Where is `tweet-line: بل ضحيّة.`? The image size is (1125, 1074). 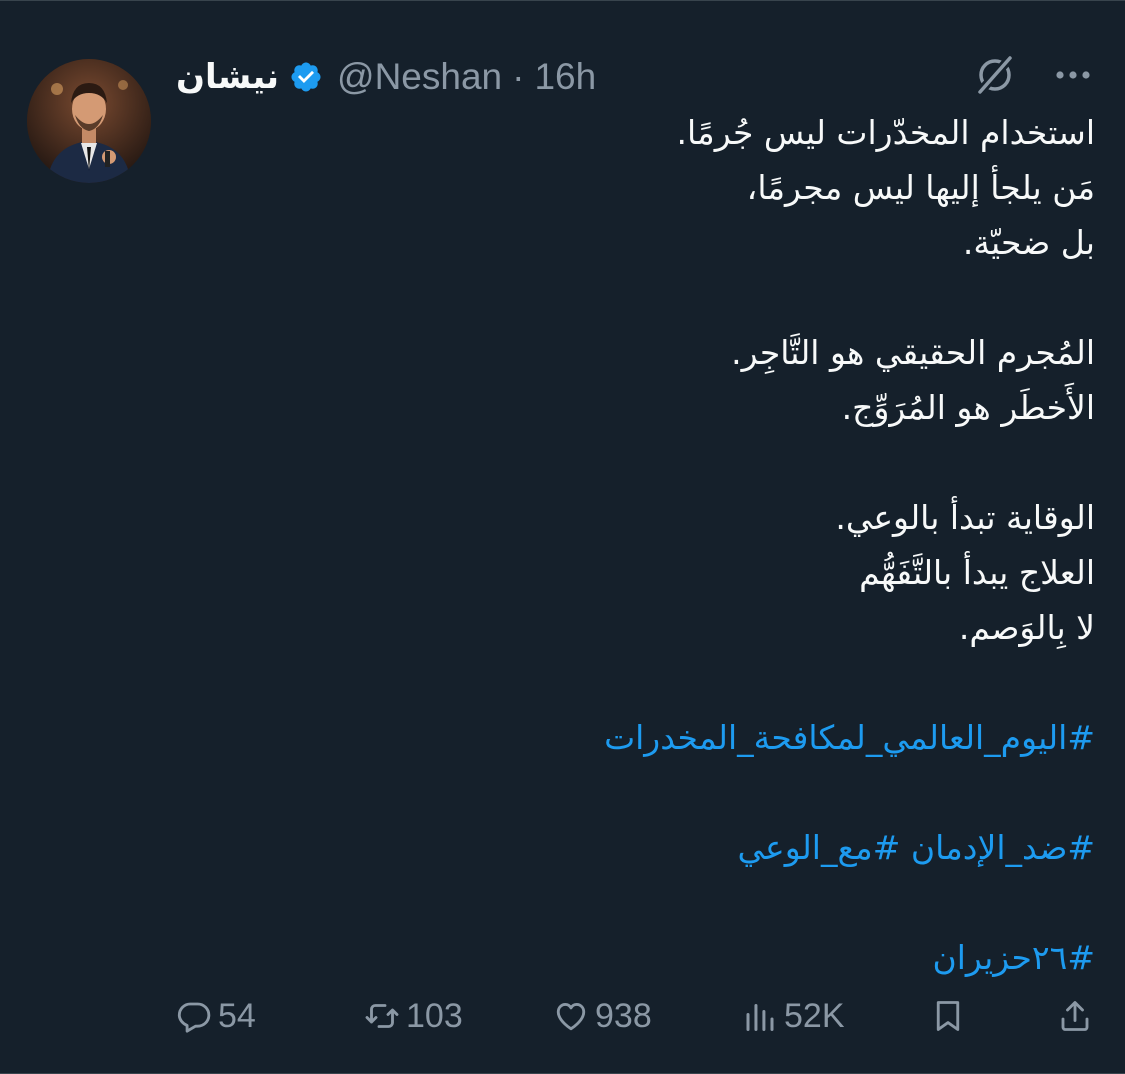 tweet-line: بل ضحيّة. is located at coordinates (1028, 242).